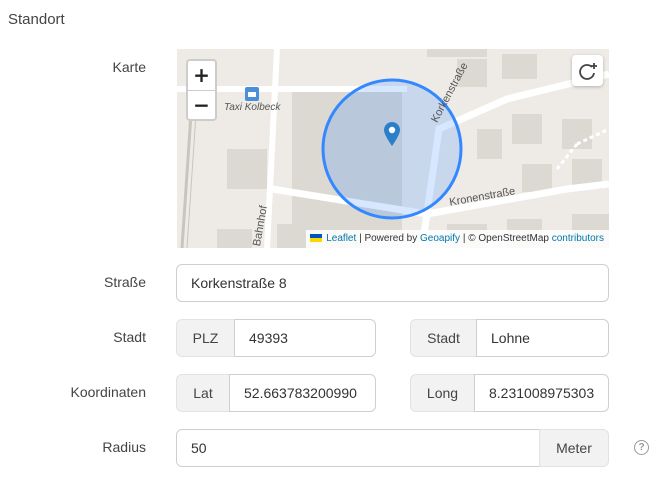 The height and width of the screenshot is (493, 671). What do you see at coordinates (505, 238) in the screenshot?
I see `osm-text: | © OpenStreetMap` at bounding box center [505, 238].